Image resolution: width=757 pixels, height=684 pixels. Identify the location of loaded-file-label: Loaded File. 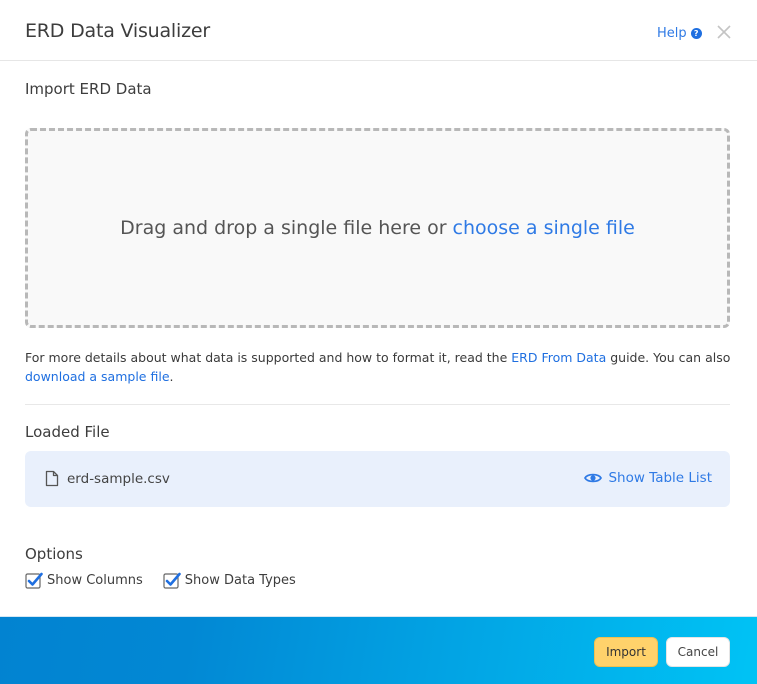
(67, 432).